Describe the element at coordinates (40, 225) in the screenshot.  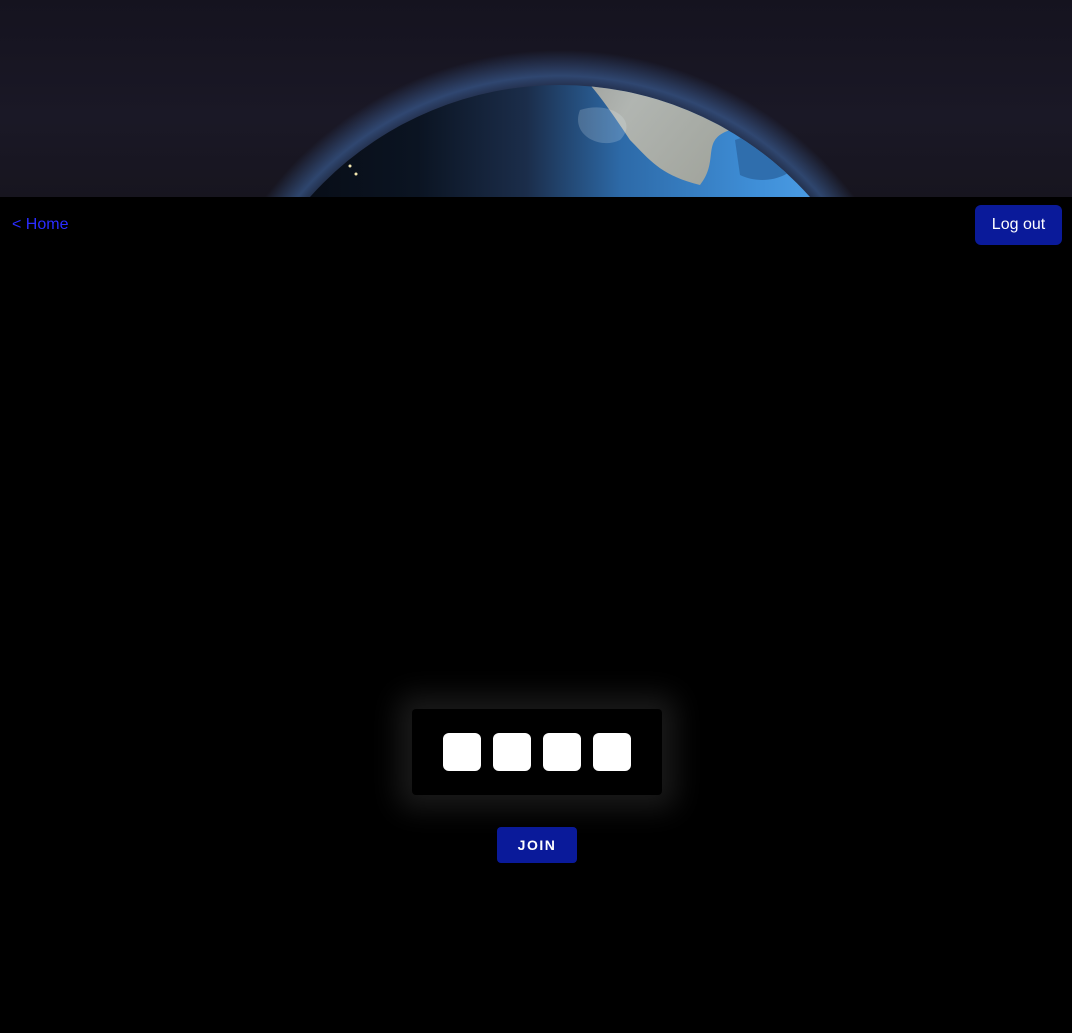
I see `home-link: < Home` at that location.